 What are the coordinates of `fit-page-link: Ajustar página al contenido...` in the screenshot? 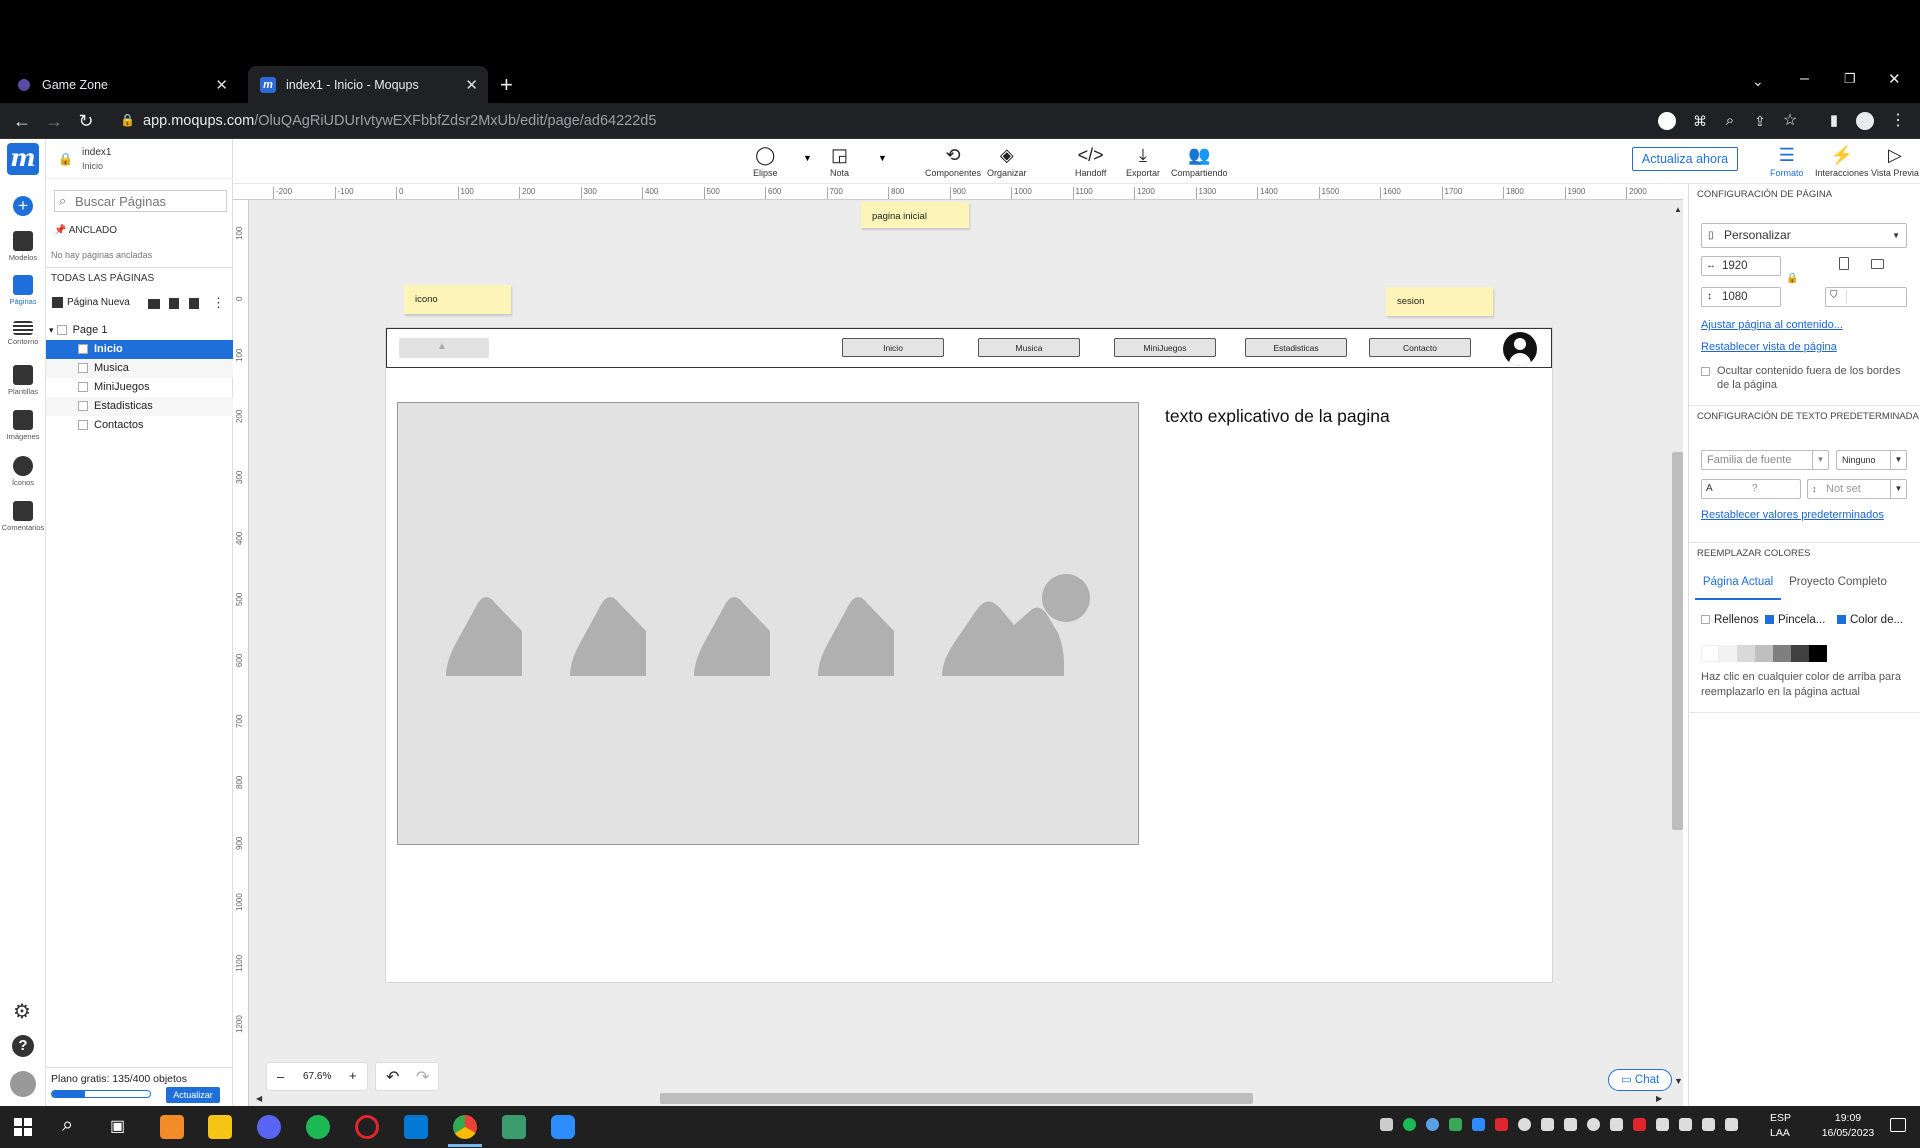 It's located at (1772, 325).